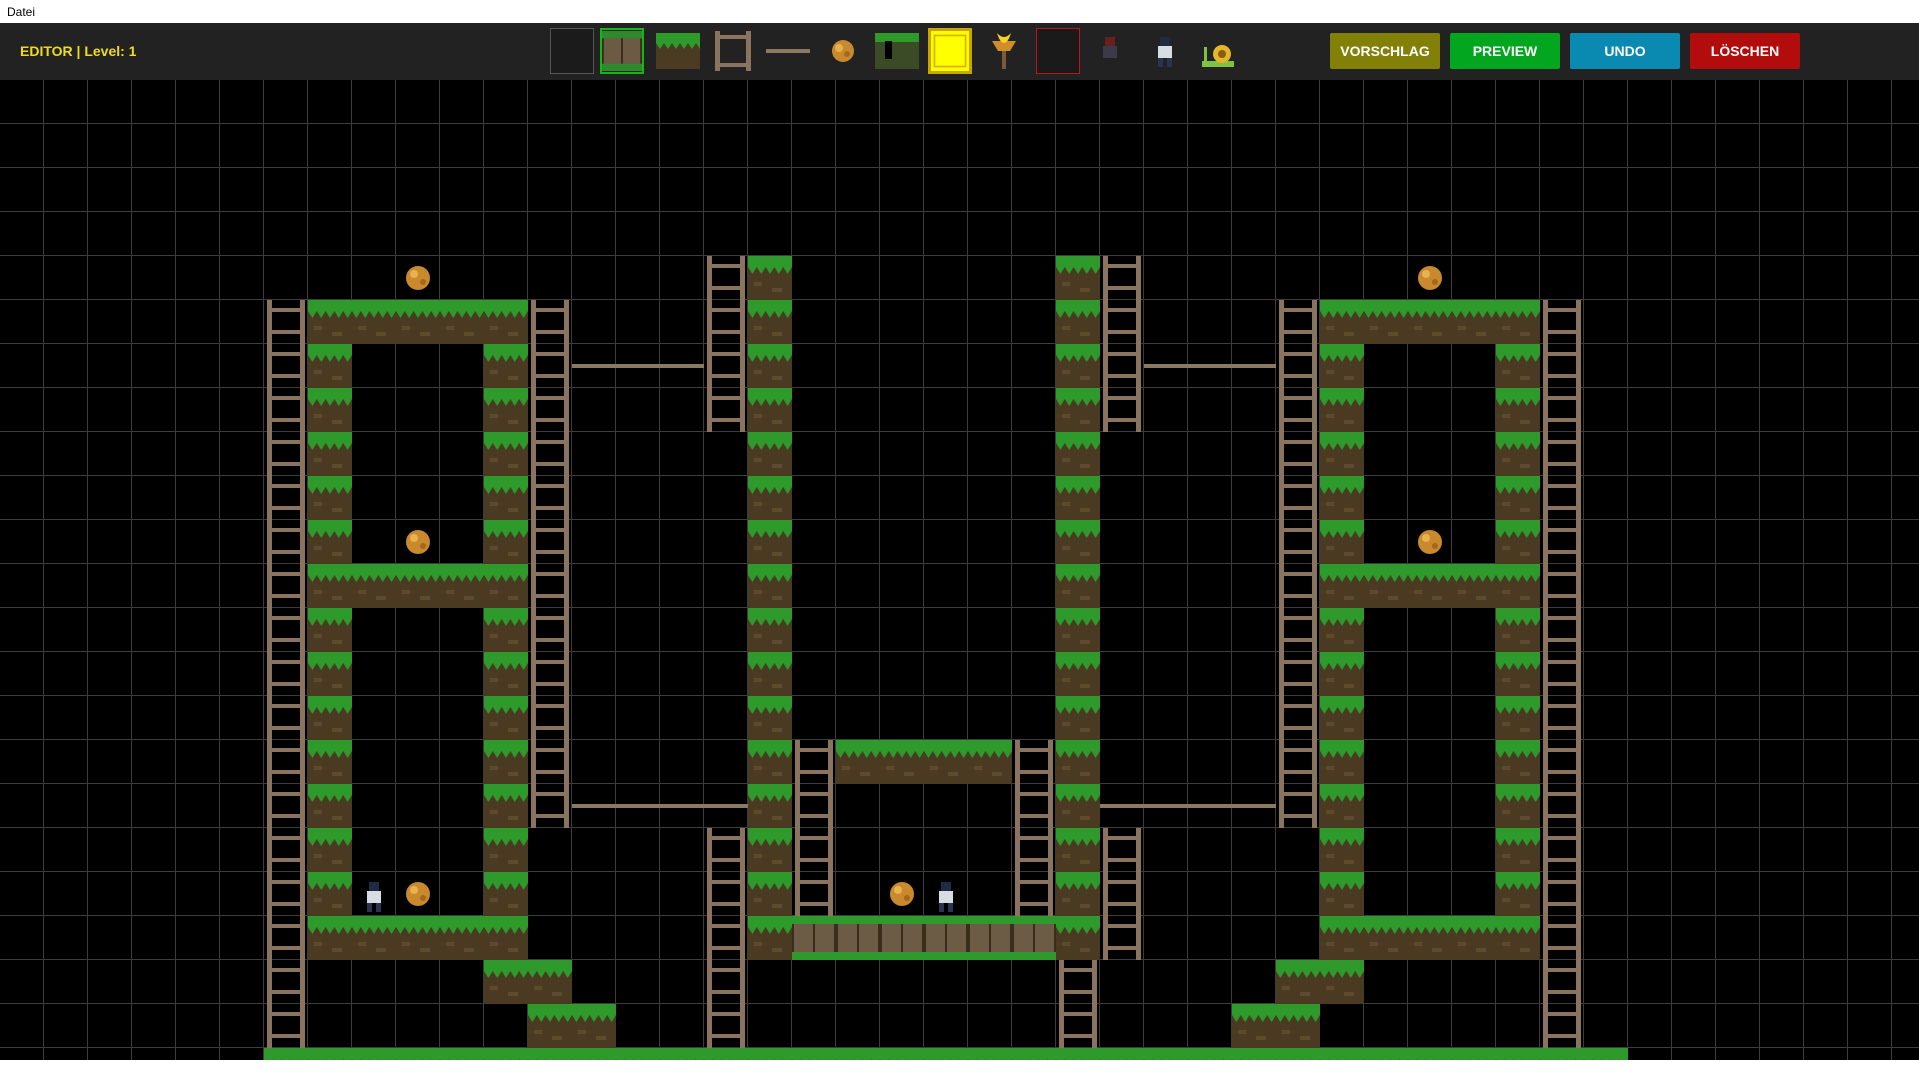  What do you see at coordinates (1745, 51) in the screenshot?
I see `loeschen-button: LÖSCHEN` at bounding box center [1745, 51].